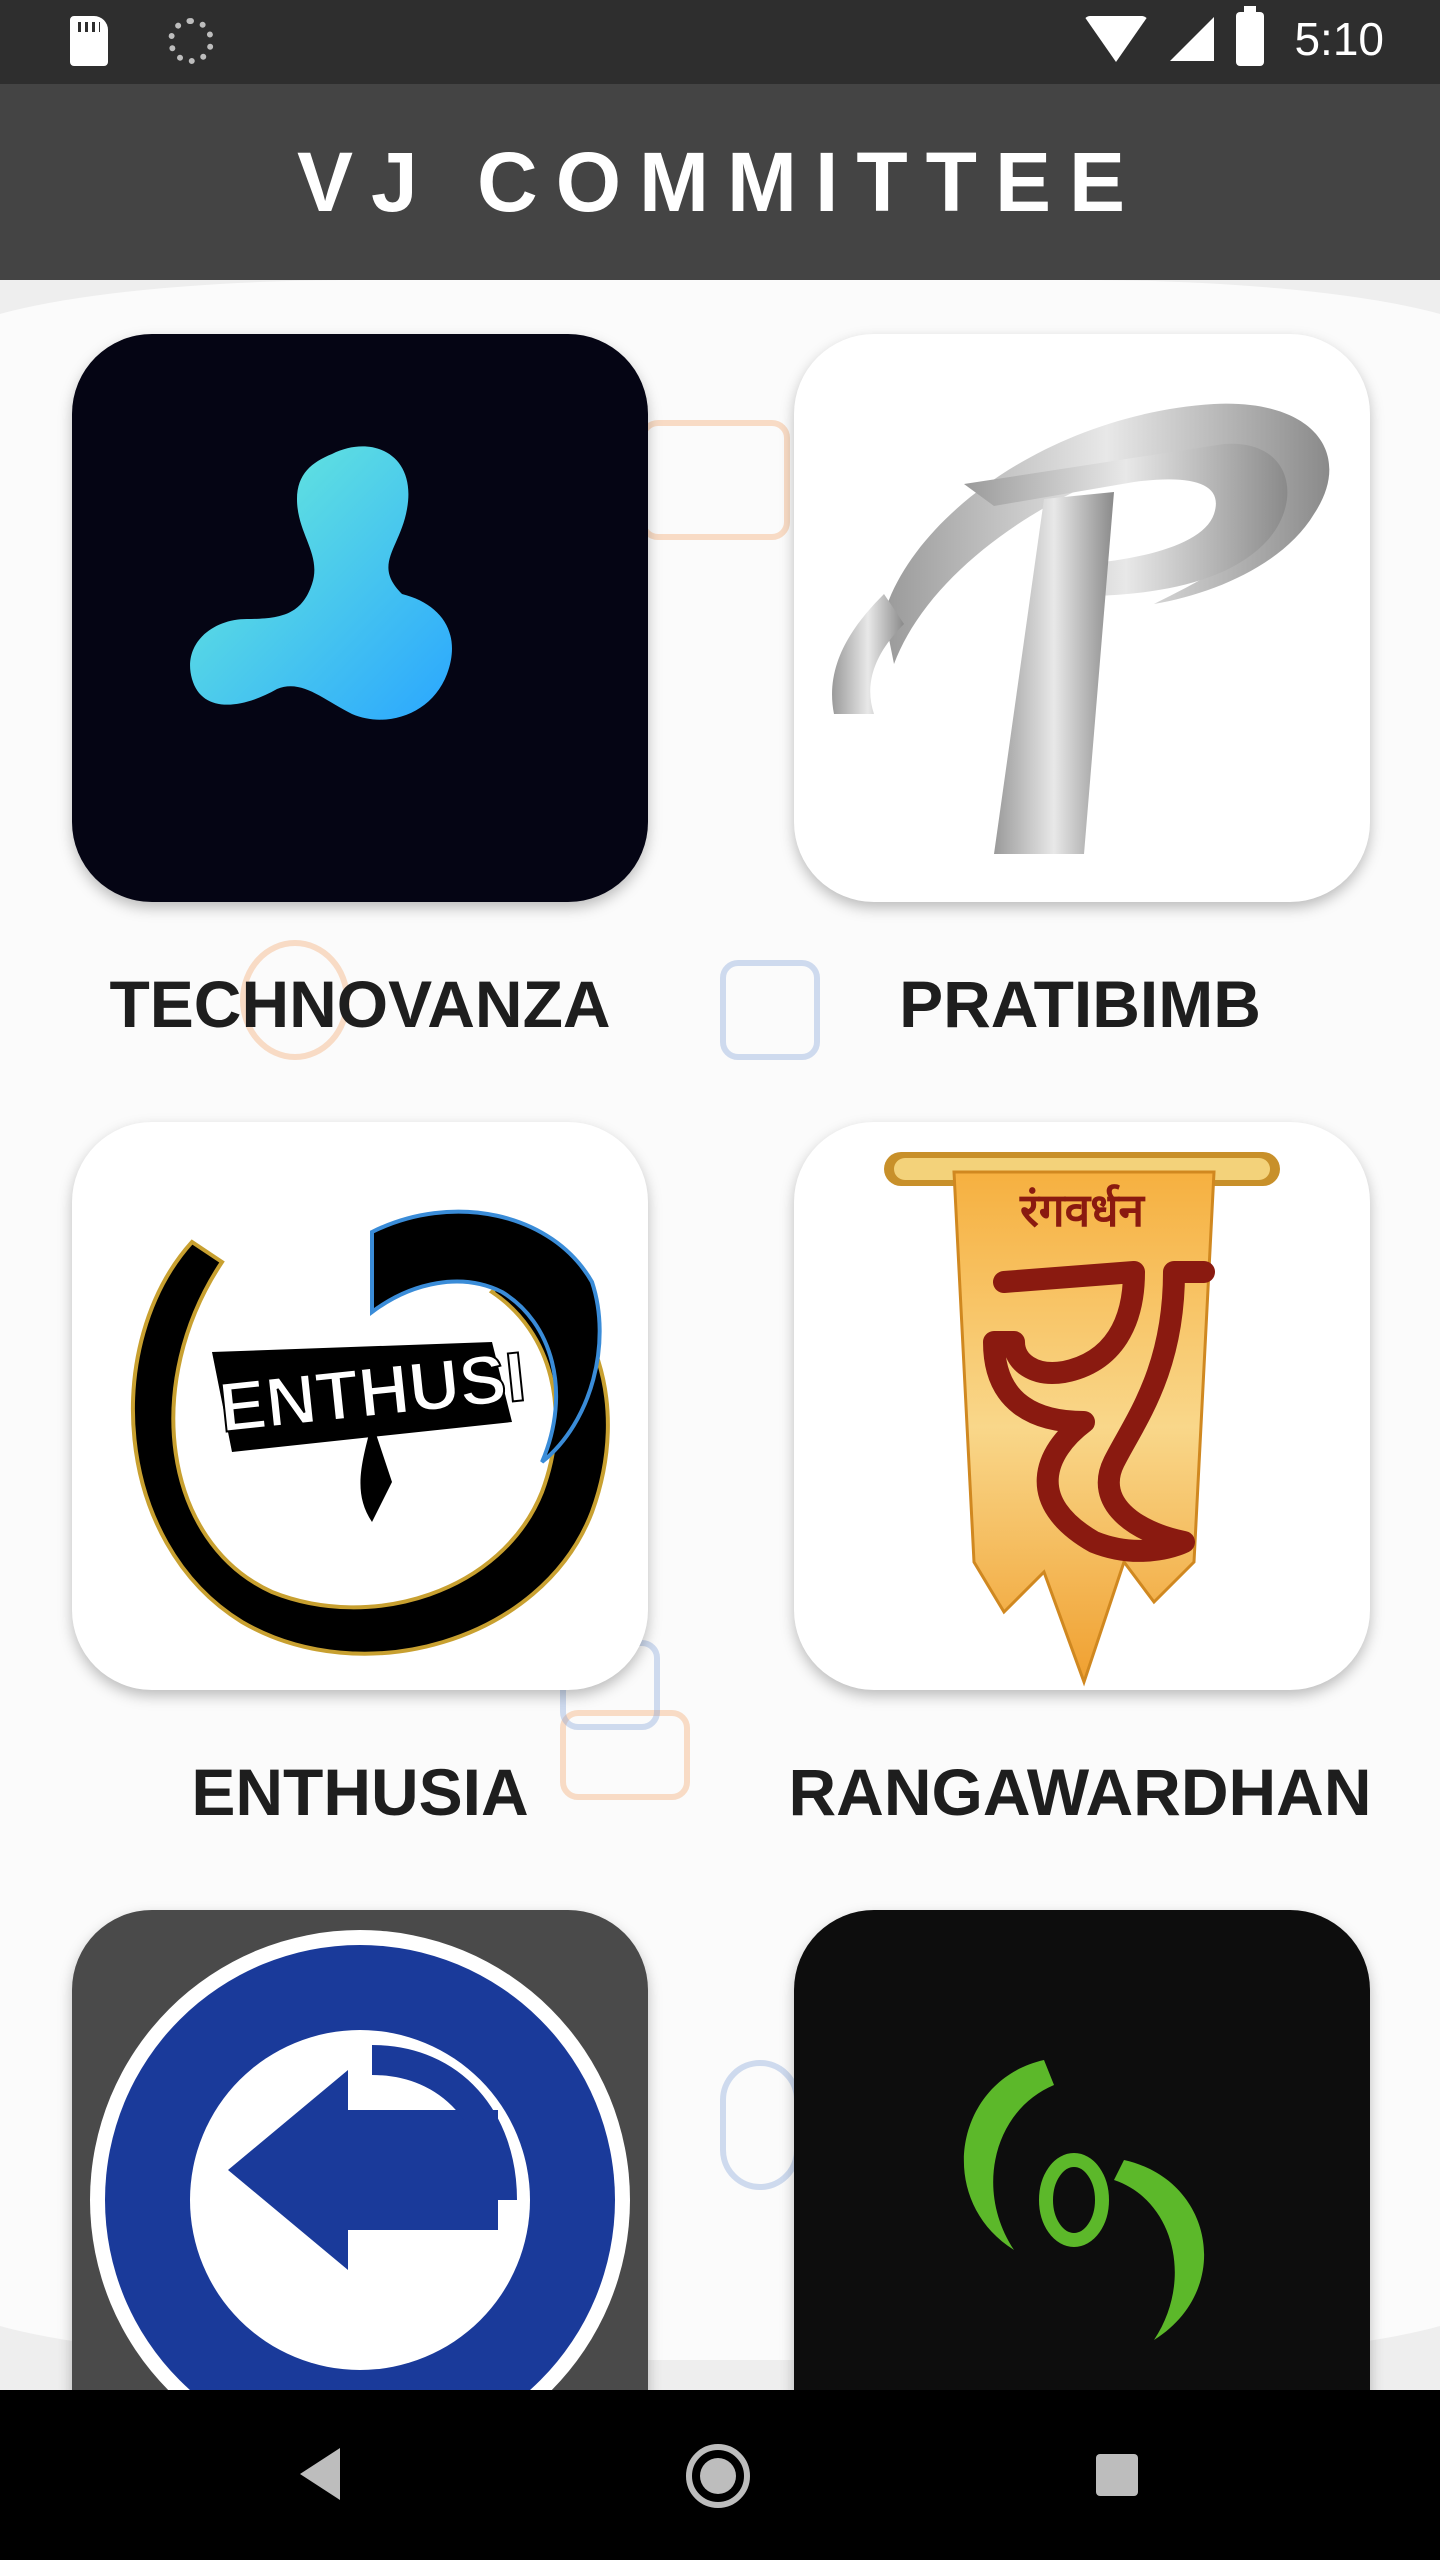  Describe the element at coordinates (1339, 39) in the screenshot. I see `status-time: 5:10` at that location.